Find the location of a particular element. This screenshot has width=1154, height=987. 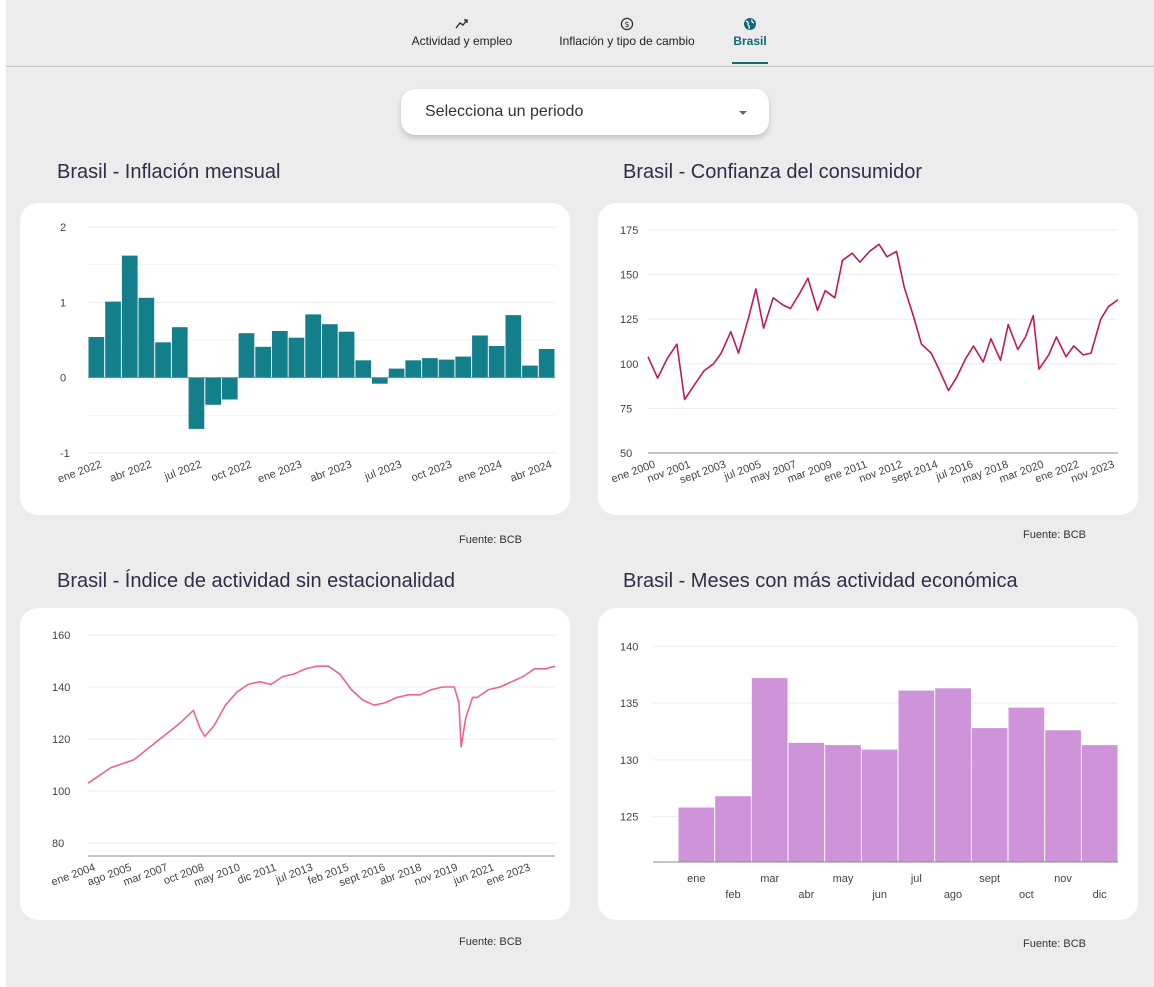

y-tick-label: 130 is located at coordinates (629, 761).